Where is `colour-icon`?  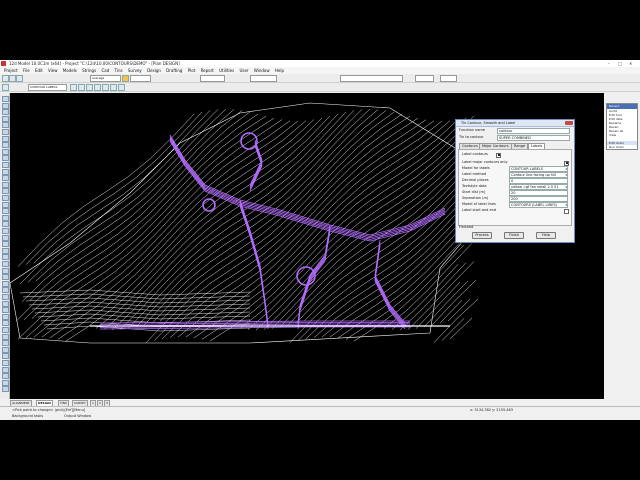 colour-icon is located at coordinates (125, 78).